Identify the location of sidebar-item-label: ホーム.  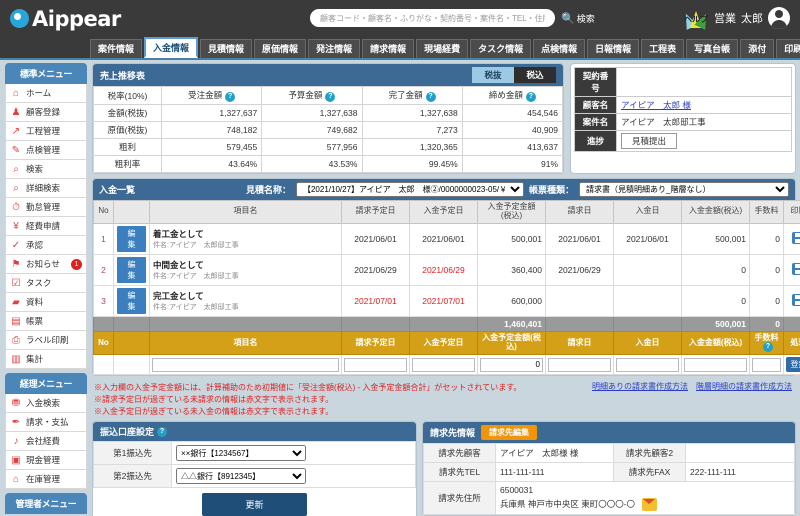
(39, 93).